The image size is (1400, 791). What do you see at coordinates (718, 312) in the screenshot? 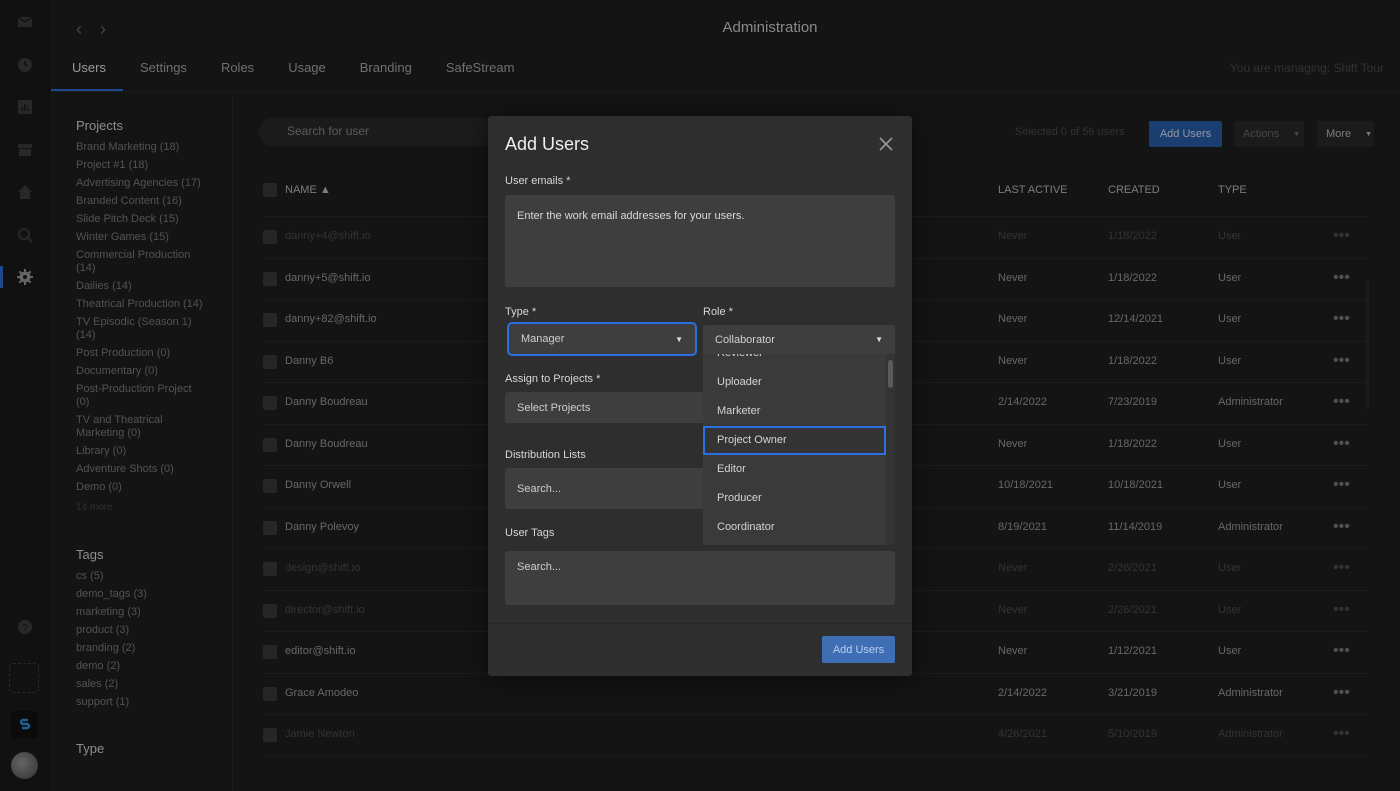
I see `role-label: Role *` at bounding box center [718, 312].